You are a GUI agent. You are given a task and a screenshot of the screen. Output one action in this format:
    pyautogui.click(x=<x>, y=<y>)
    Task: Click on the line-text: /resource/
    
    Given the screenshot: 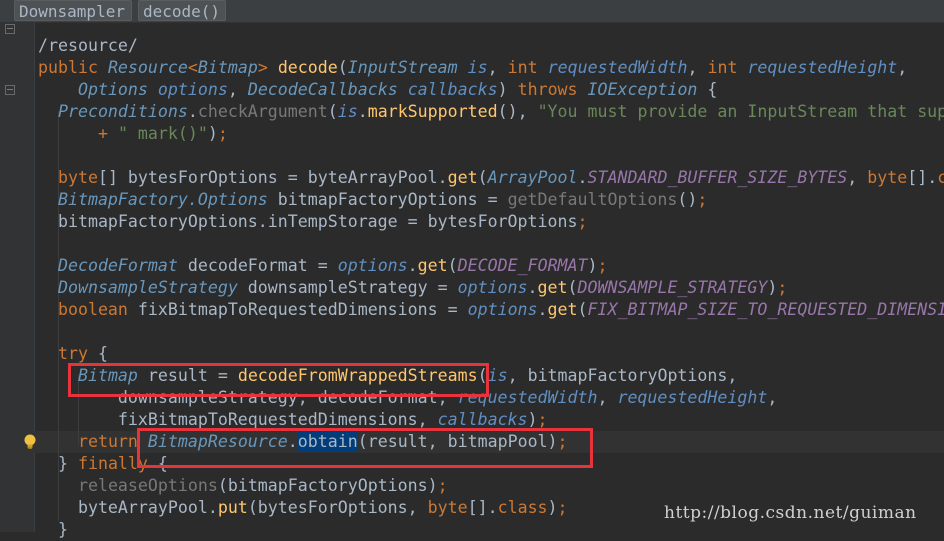 What is the action you would take?
    pyautogui.click(x=88, y=45)
    